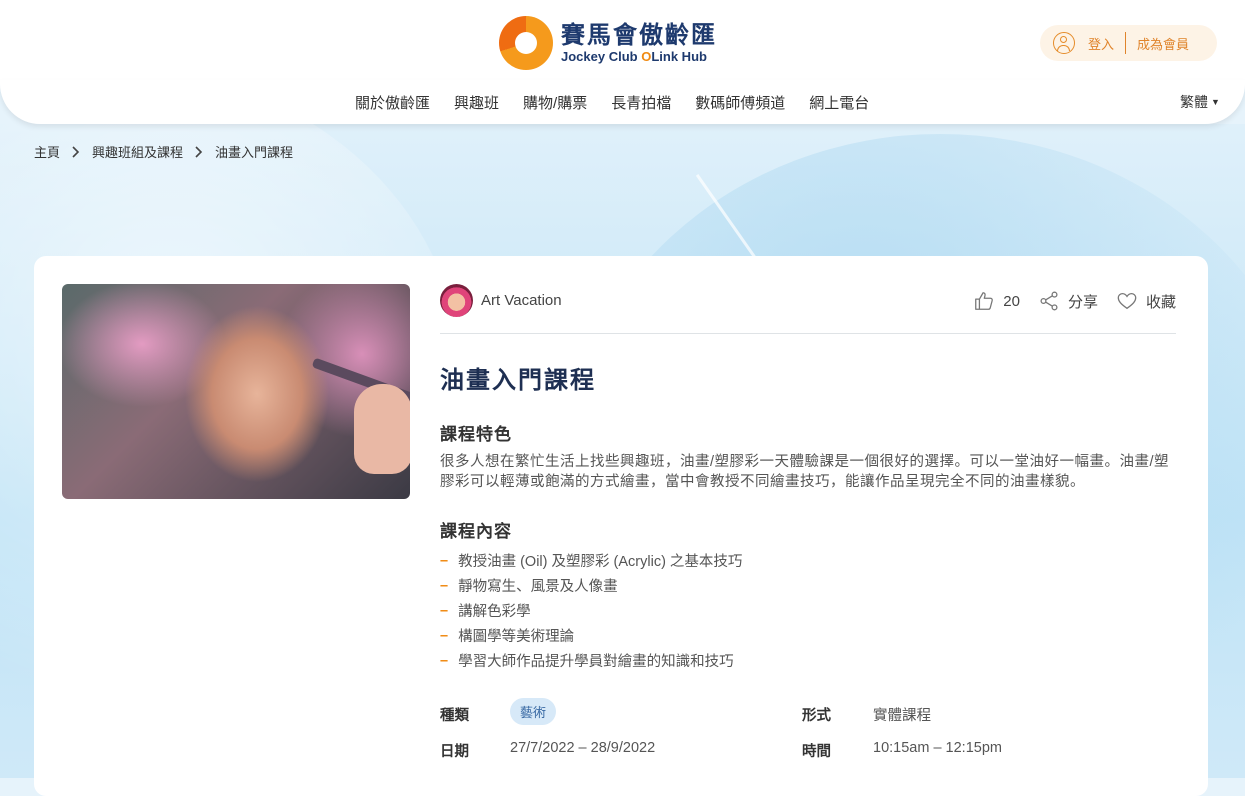 The height and width of the screenshot is (796, 1245). Describe the element at coordinates (1082, 302) in the screenshot. I see `share-label: 分享` at that location.